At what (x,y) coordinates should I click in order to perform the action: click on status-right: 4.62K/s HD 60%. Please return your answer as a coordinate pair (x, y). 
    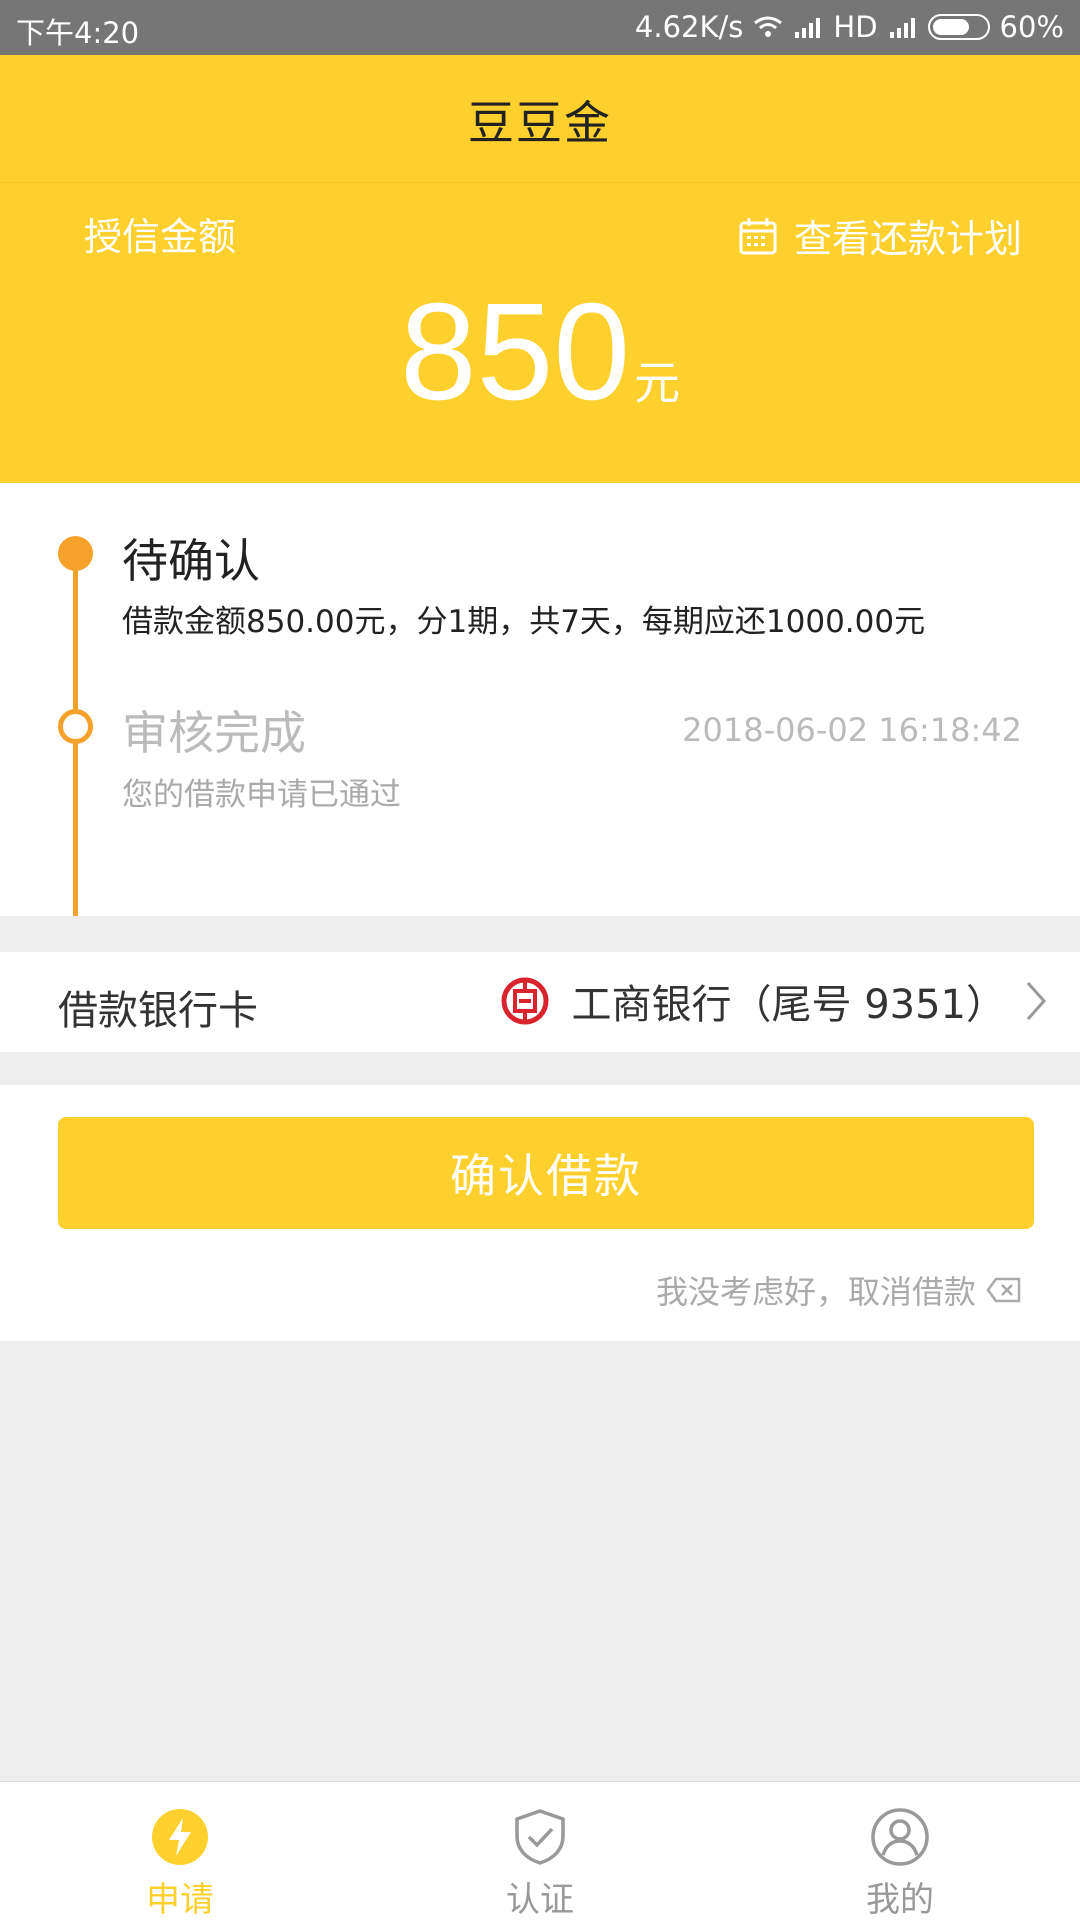
    Looking at the image, I should click on (849, 27).